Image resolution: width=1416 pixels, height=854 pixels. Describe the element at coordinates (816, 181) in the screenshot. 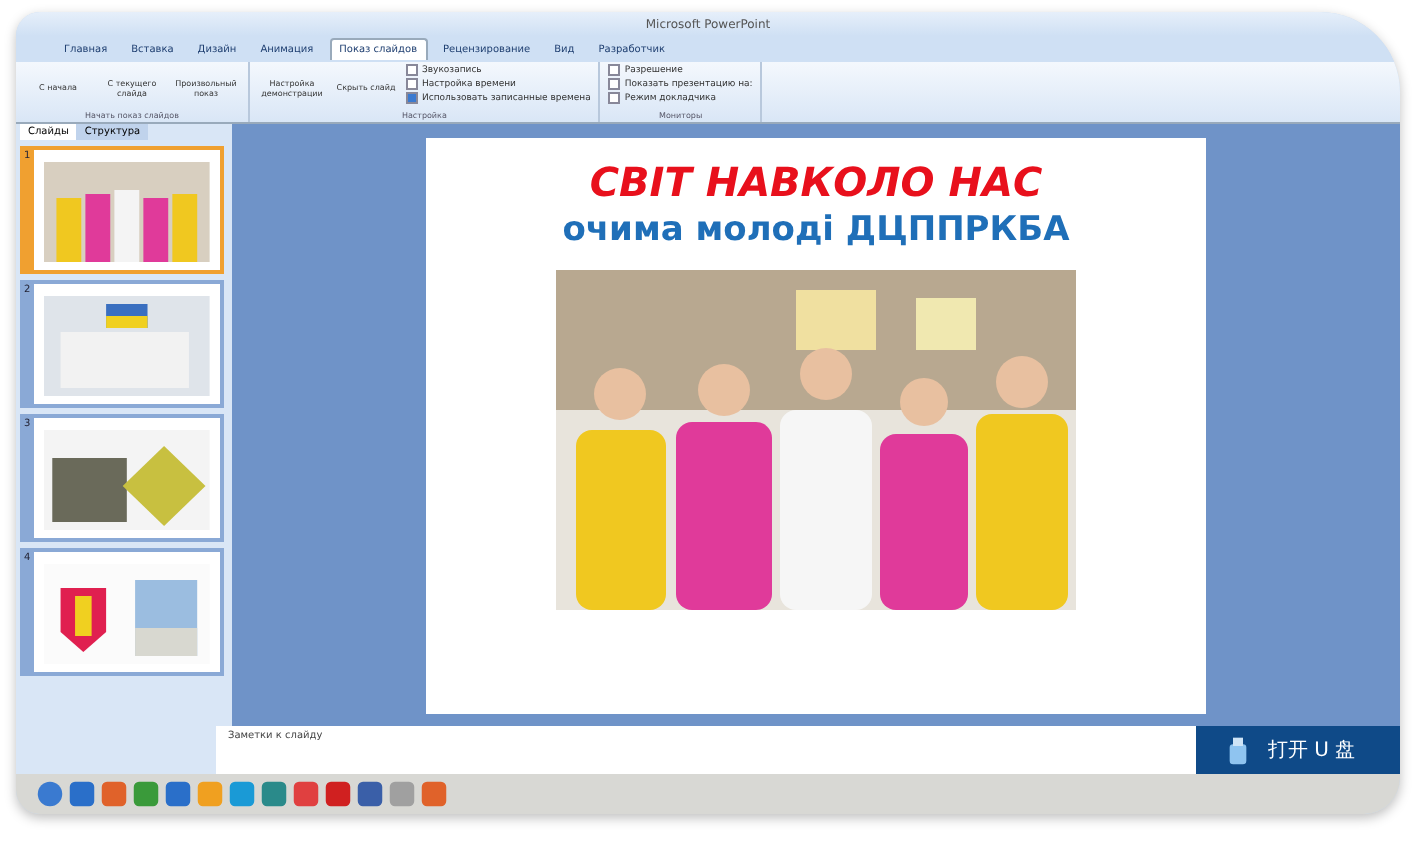

I see `slide-title: СВІТ НАВКОЛО НАС` at that location.